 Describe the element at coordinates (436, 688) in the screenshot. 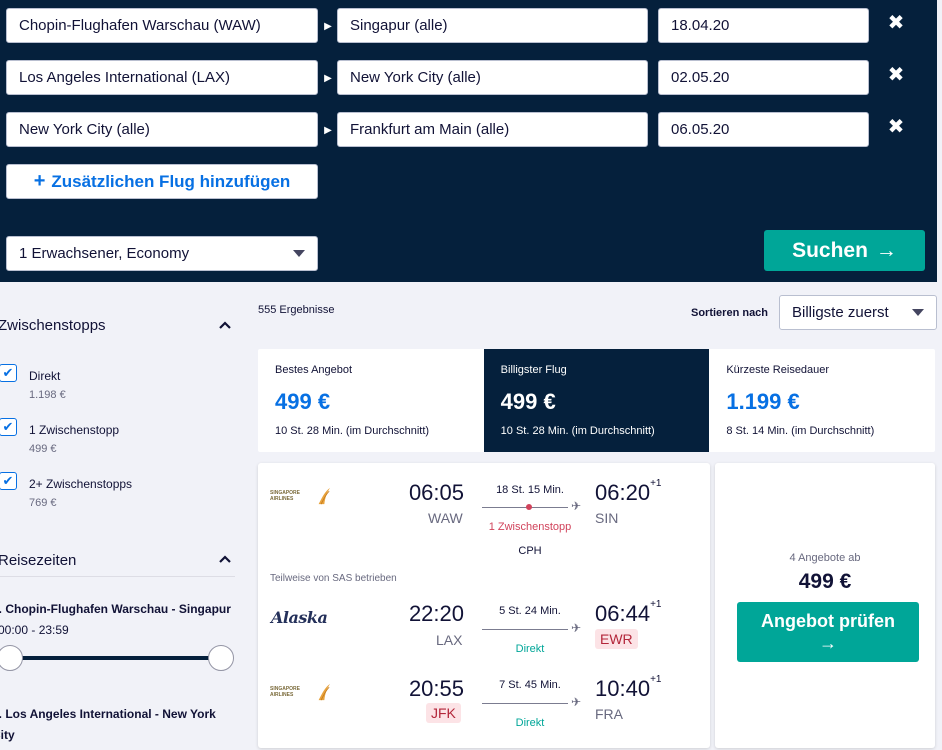

I see `departure-time: 20:55` at that location.